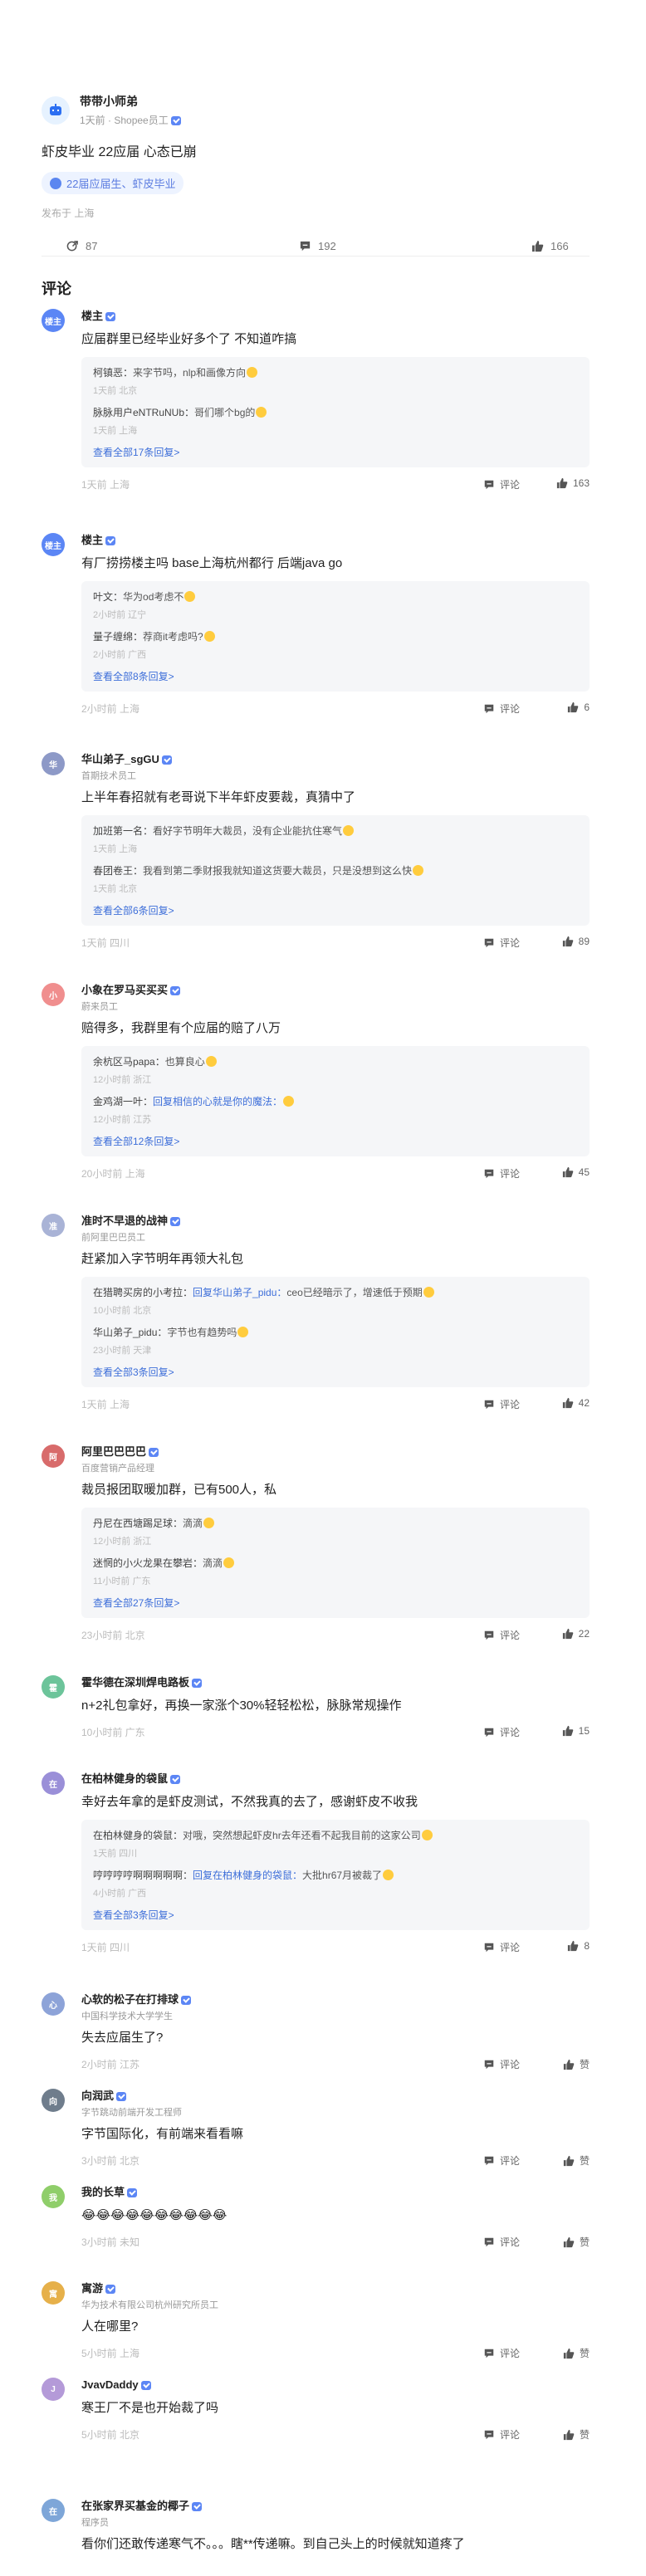  I want to click on commenter-name: 在张家界买基金的椰子, so click(335, 2506).